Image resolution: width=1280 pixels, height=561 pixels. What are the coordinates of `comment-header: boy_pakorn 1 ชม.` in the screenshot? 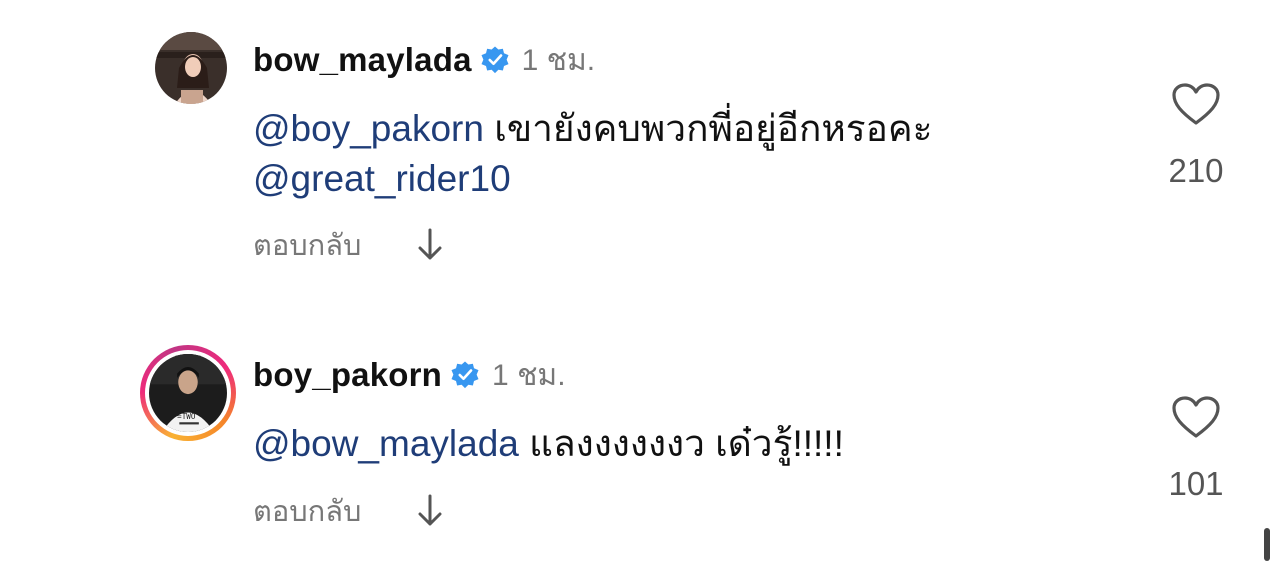 It's located at (409, 375).